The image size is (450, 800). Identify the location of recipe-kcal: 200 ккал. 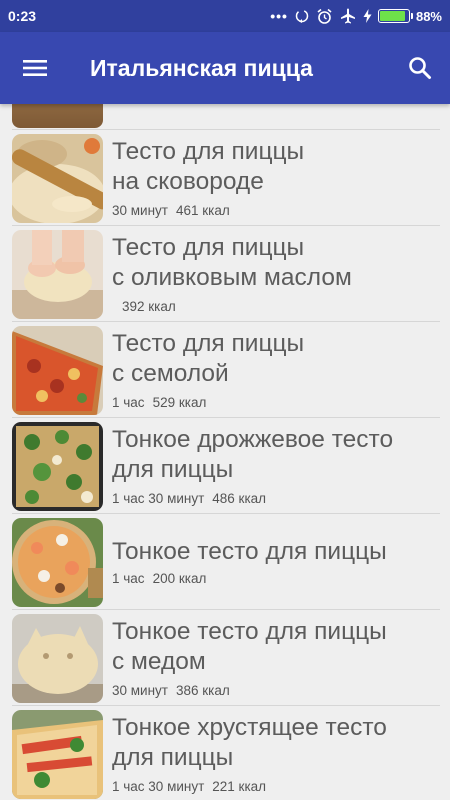
(179, 578).